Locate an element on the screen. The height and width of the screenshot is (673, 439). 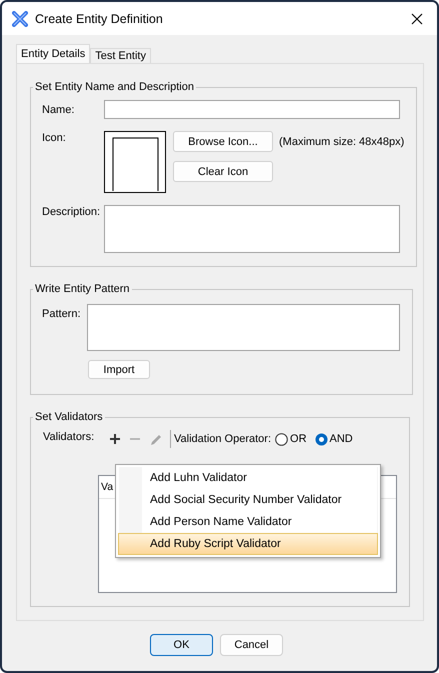
validators-label: Validators: is located at coordinates (69, 437).